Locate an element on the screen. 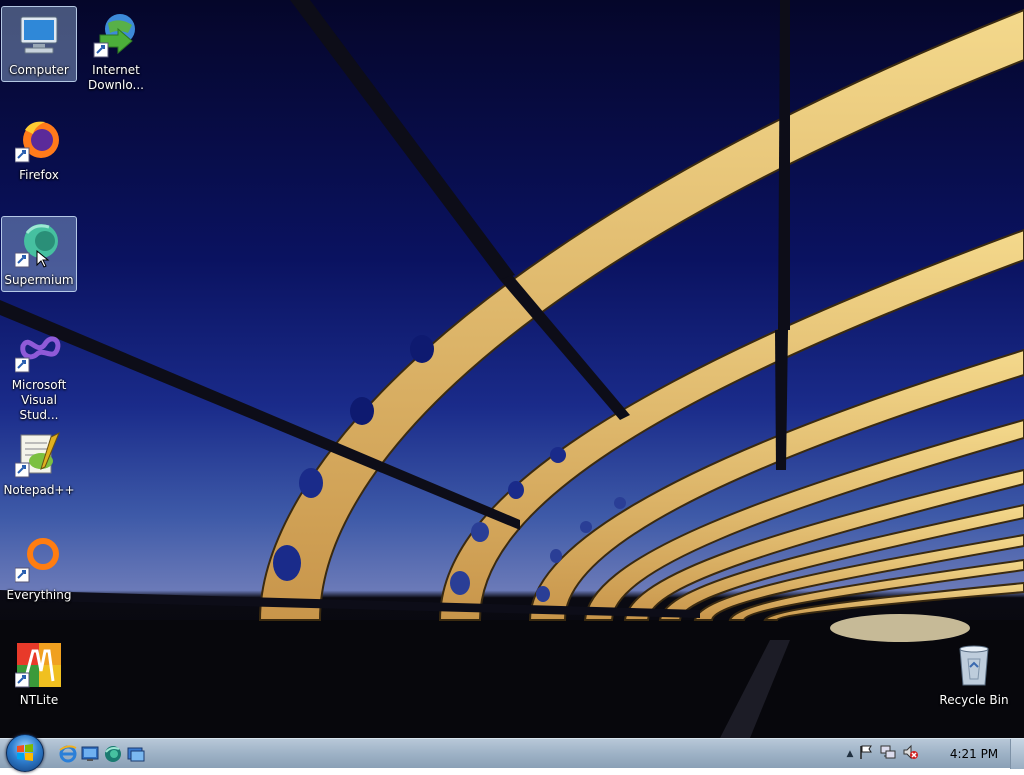  desktop-icon-computer: Computer is located at coordinates (39, 44).